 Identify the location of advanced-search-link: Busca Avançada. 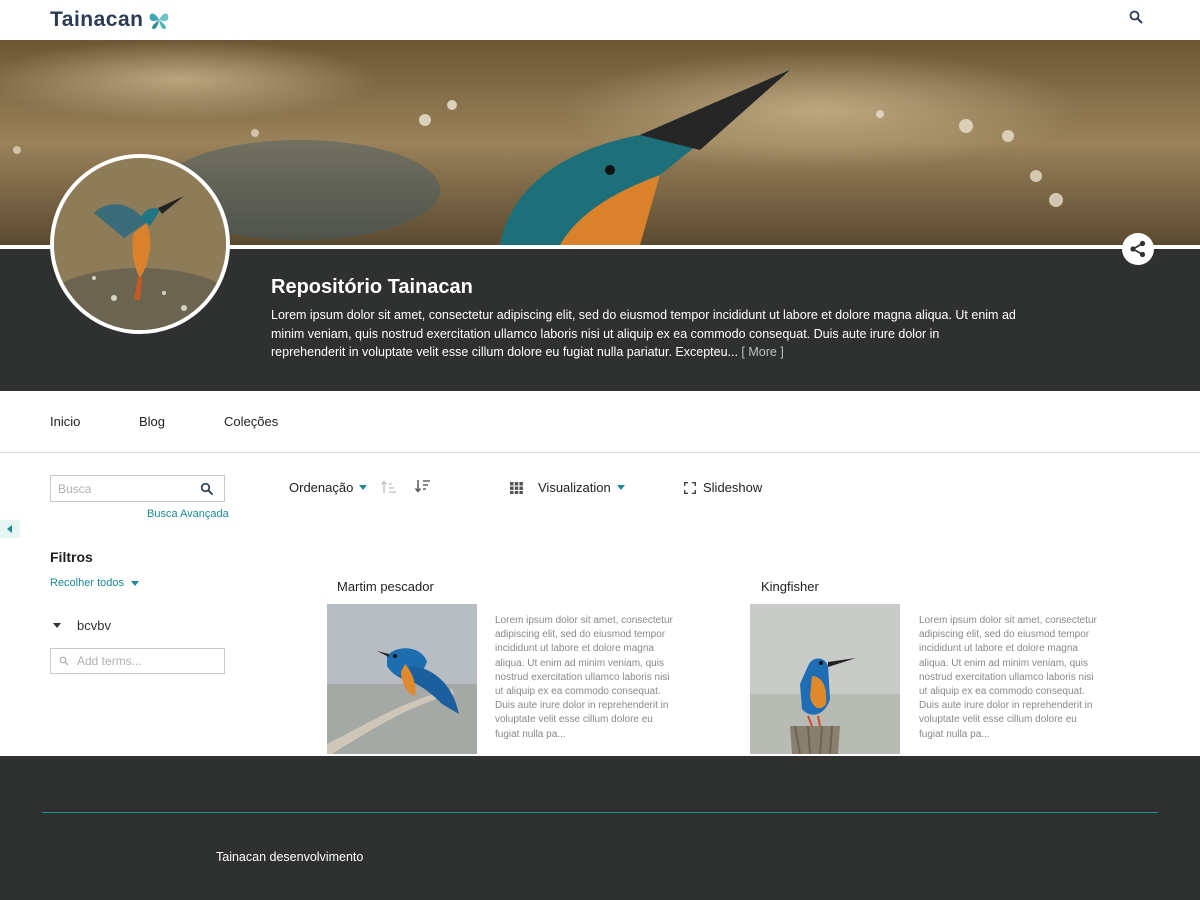
(188, 514).